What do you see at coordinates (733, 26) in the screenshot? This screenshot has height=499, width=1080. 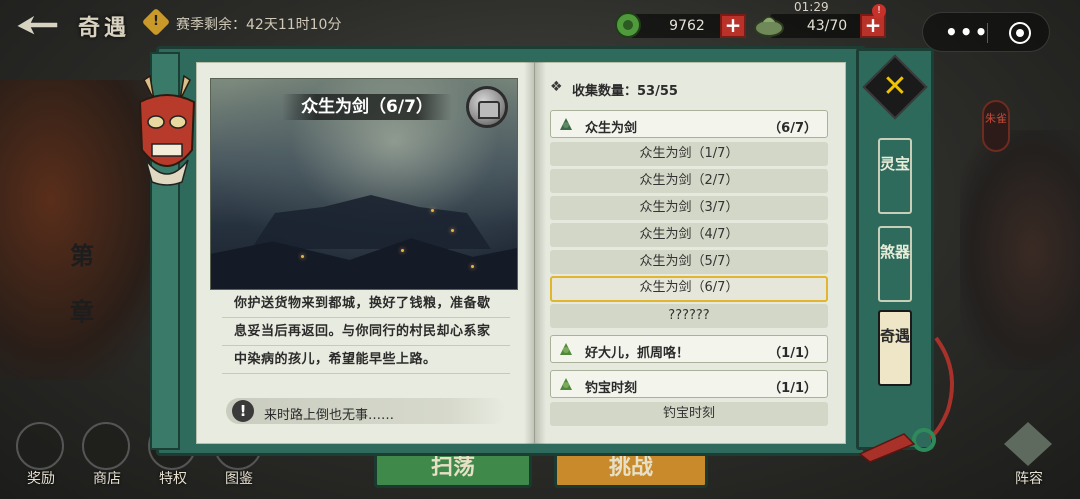 I see `add-jade-button: +` at bounding box center [733, 26].